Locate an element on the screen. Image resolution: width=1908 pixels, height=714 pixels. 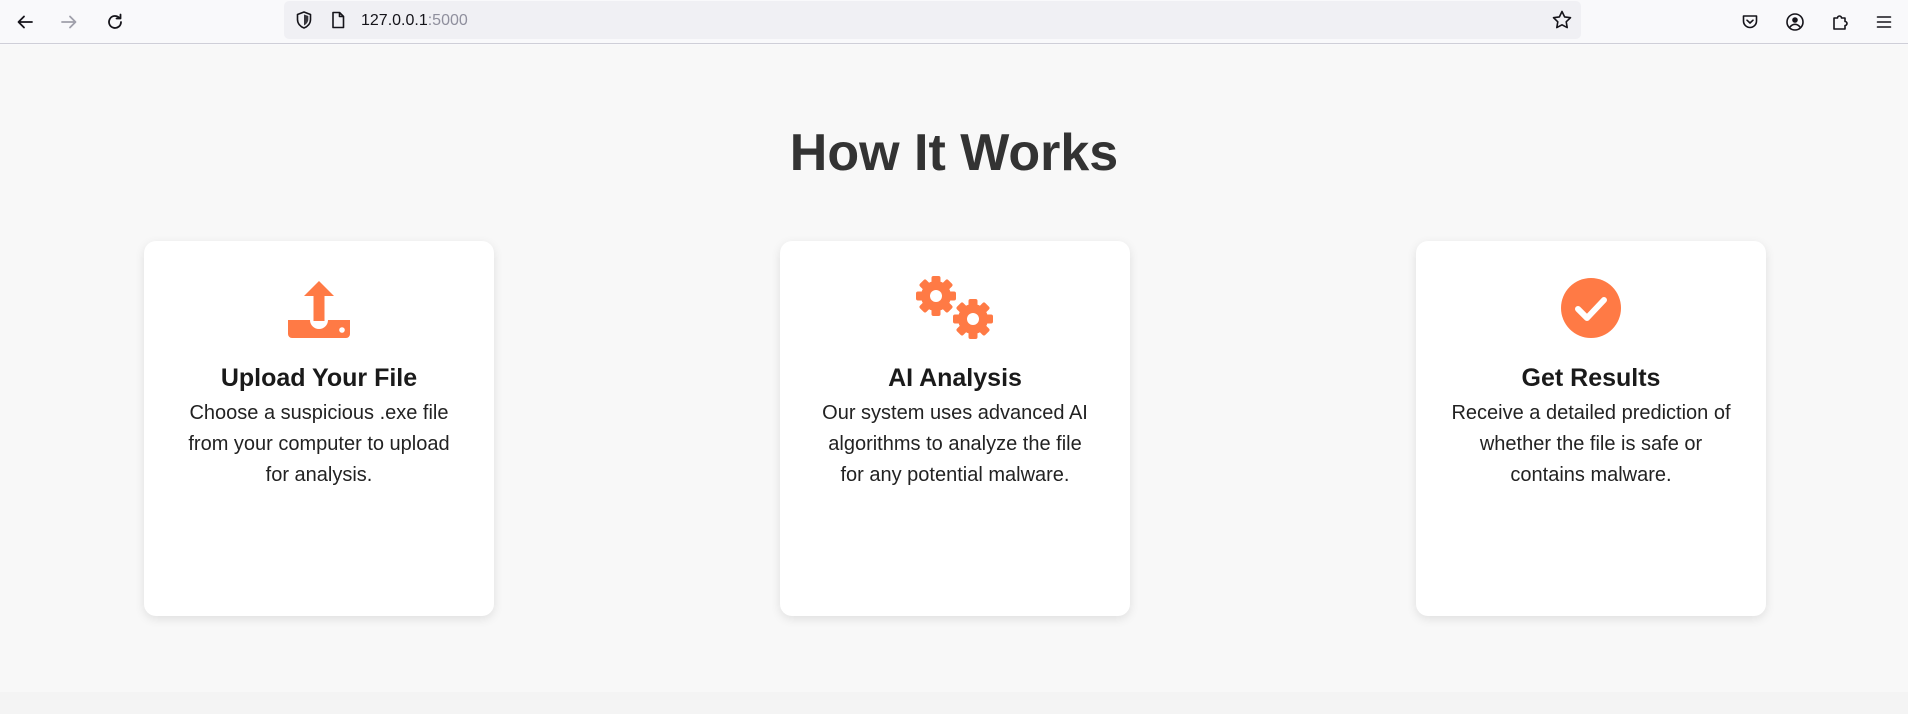
shield-icon is located at coordinates (304, 20).